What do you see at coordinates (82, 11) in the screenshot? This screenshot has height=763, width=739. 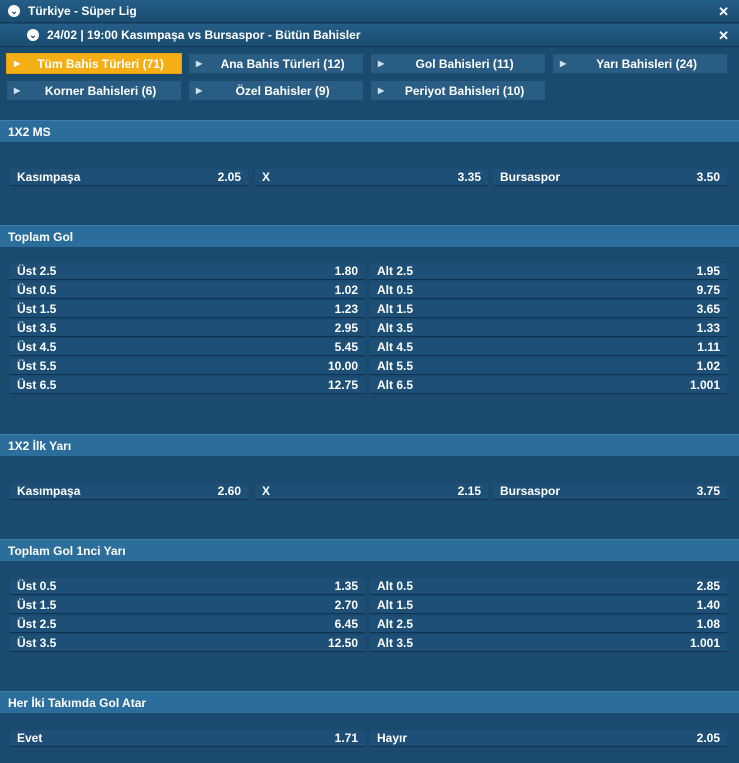 I see `league-title: Türkiye - Süper Lig` at bounding box center [82, 11].